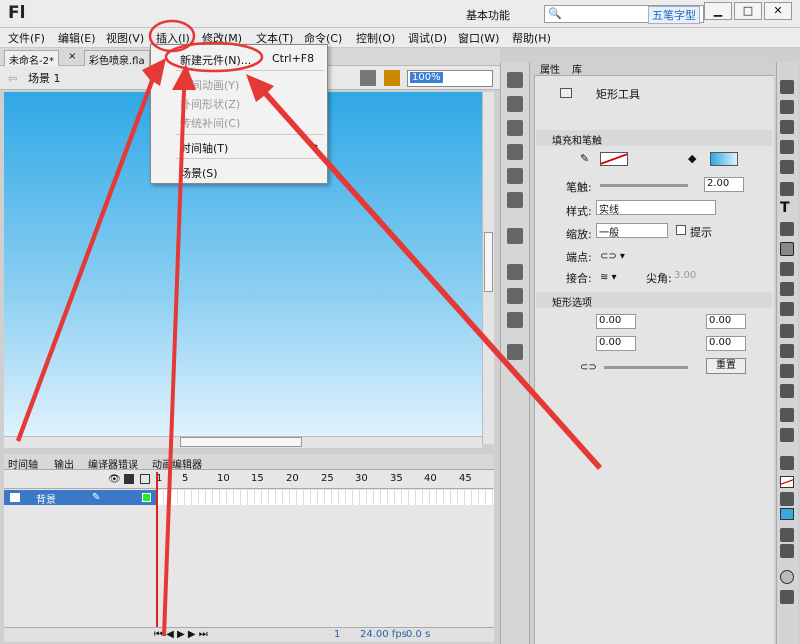 This screenshot has width=800, height=644. I want to click on fill-stroke-section: 填充和笔触, so click(654, 138).